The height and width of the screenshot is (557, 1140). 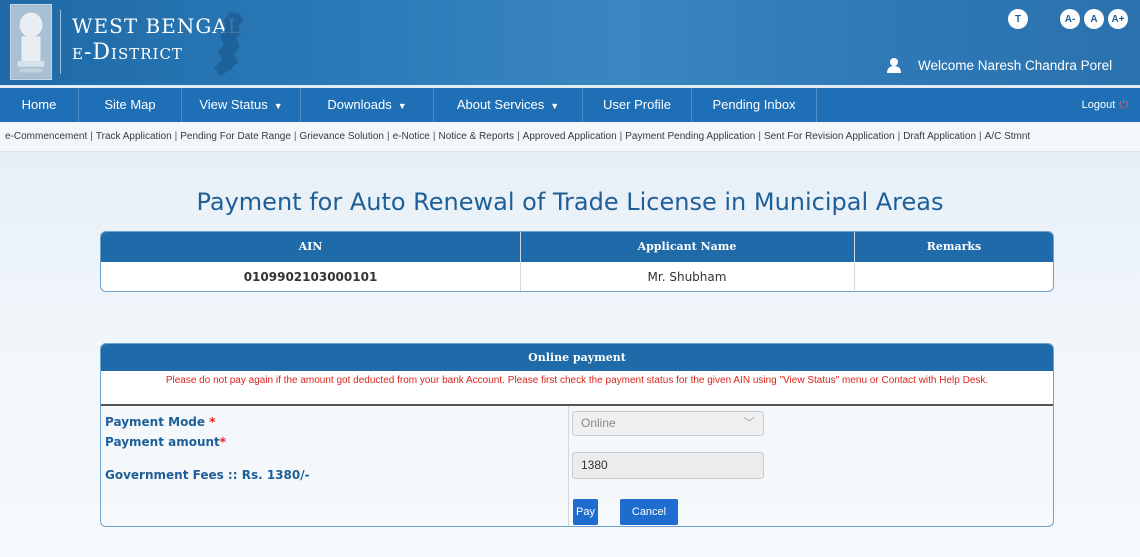 I want to click on state-emblem-logo, so click(x=31, y=42).